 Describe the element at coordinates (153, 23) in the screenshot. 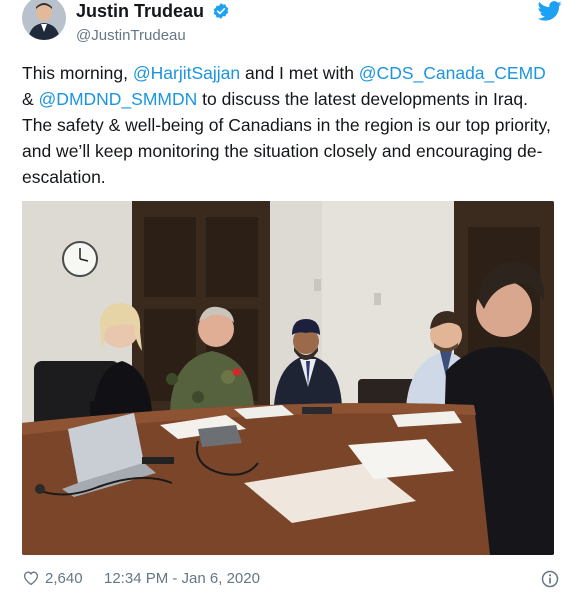

I see `author-names: Justin Trudeau @JustinTrudeau` at that location.